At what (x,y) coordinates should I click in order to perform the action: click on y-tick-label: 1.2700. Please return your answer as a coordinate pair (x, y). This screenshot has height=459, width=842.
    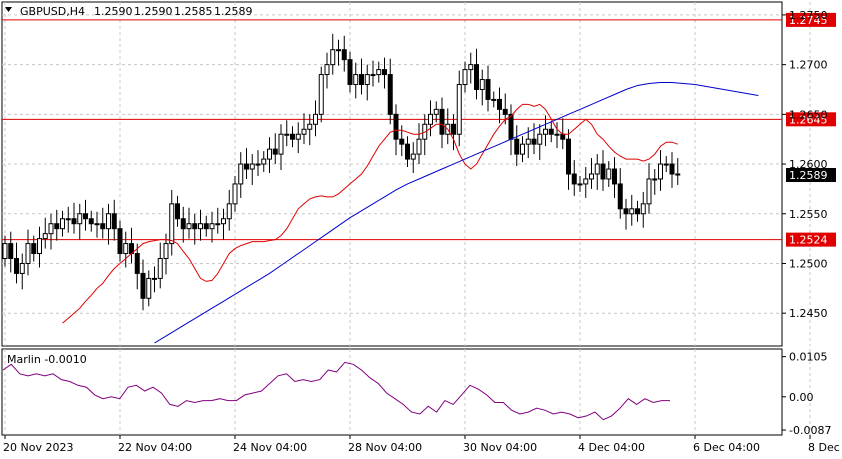
    Looking at the image, I should click on (808, 65).